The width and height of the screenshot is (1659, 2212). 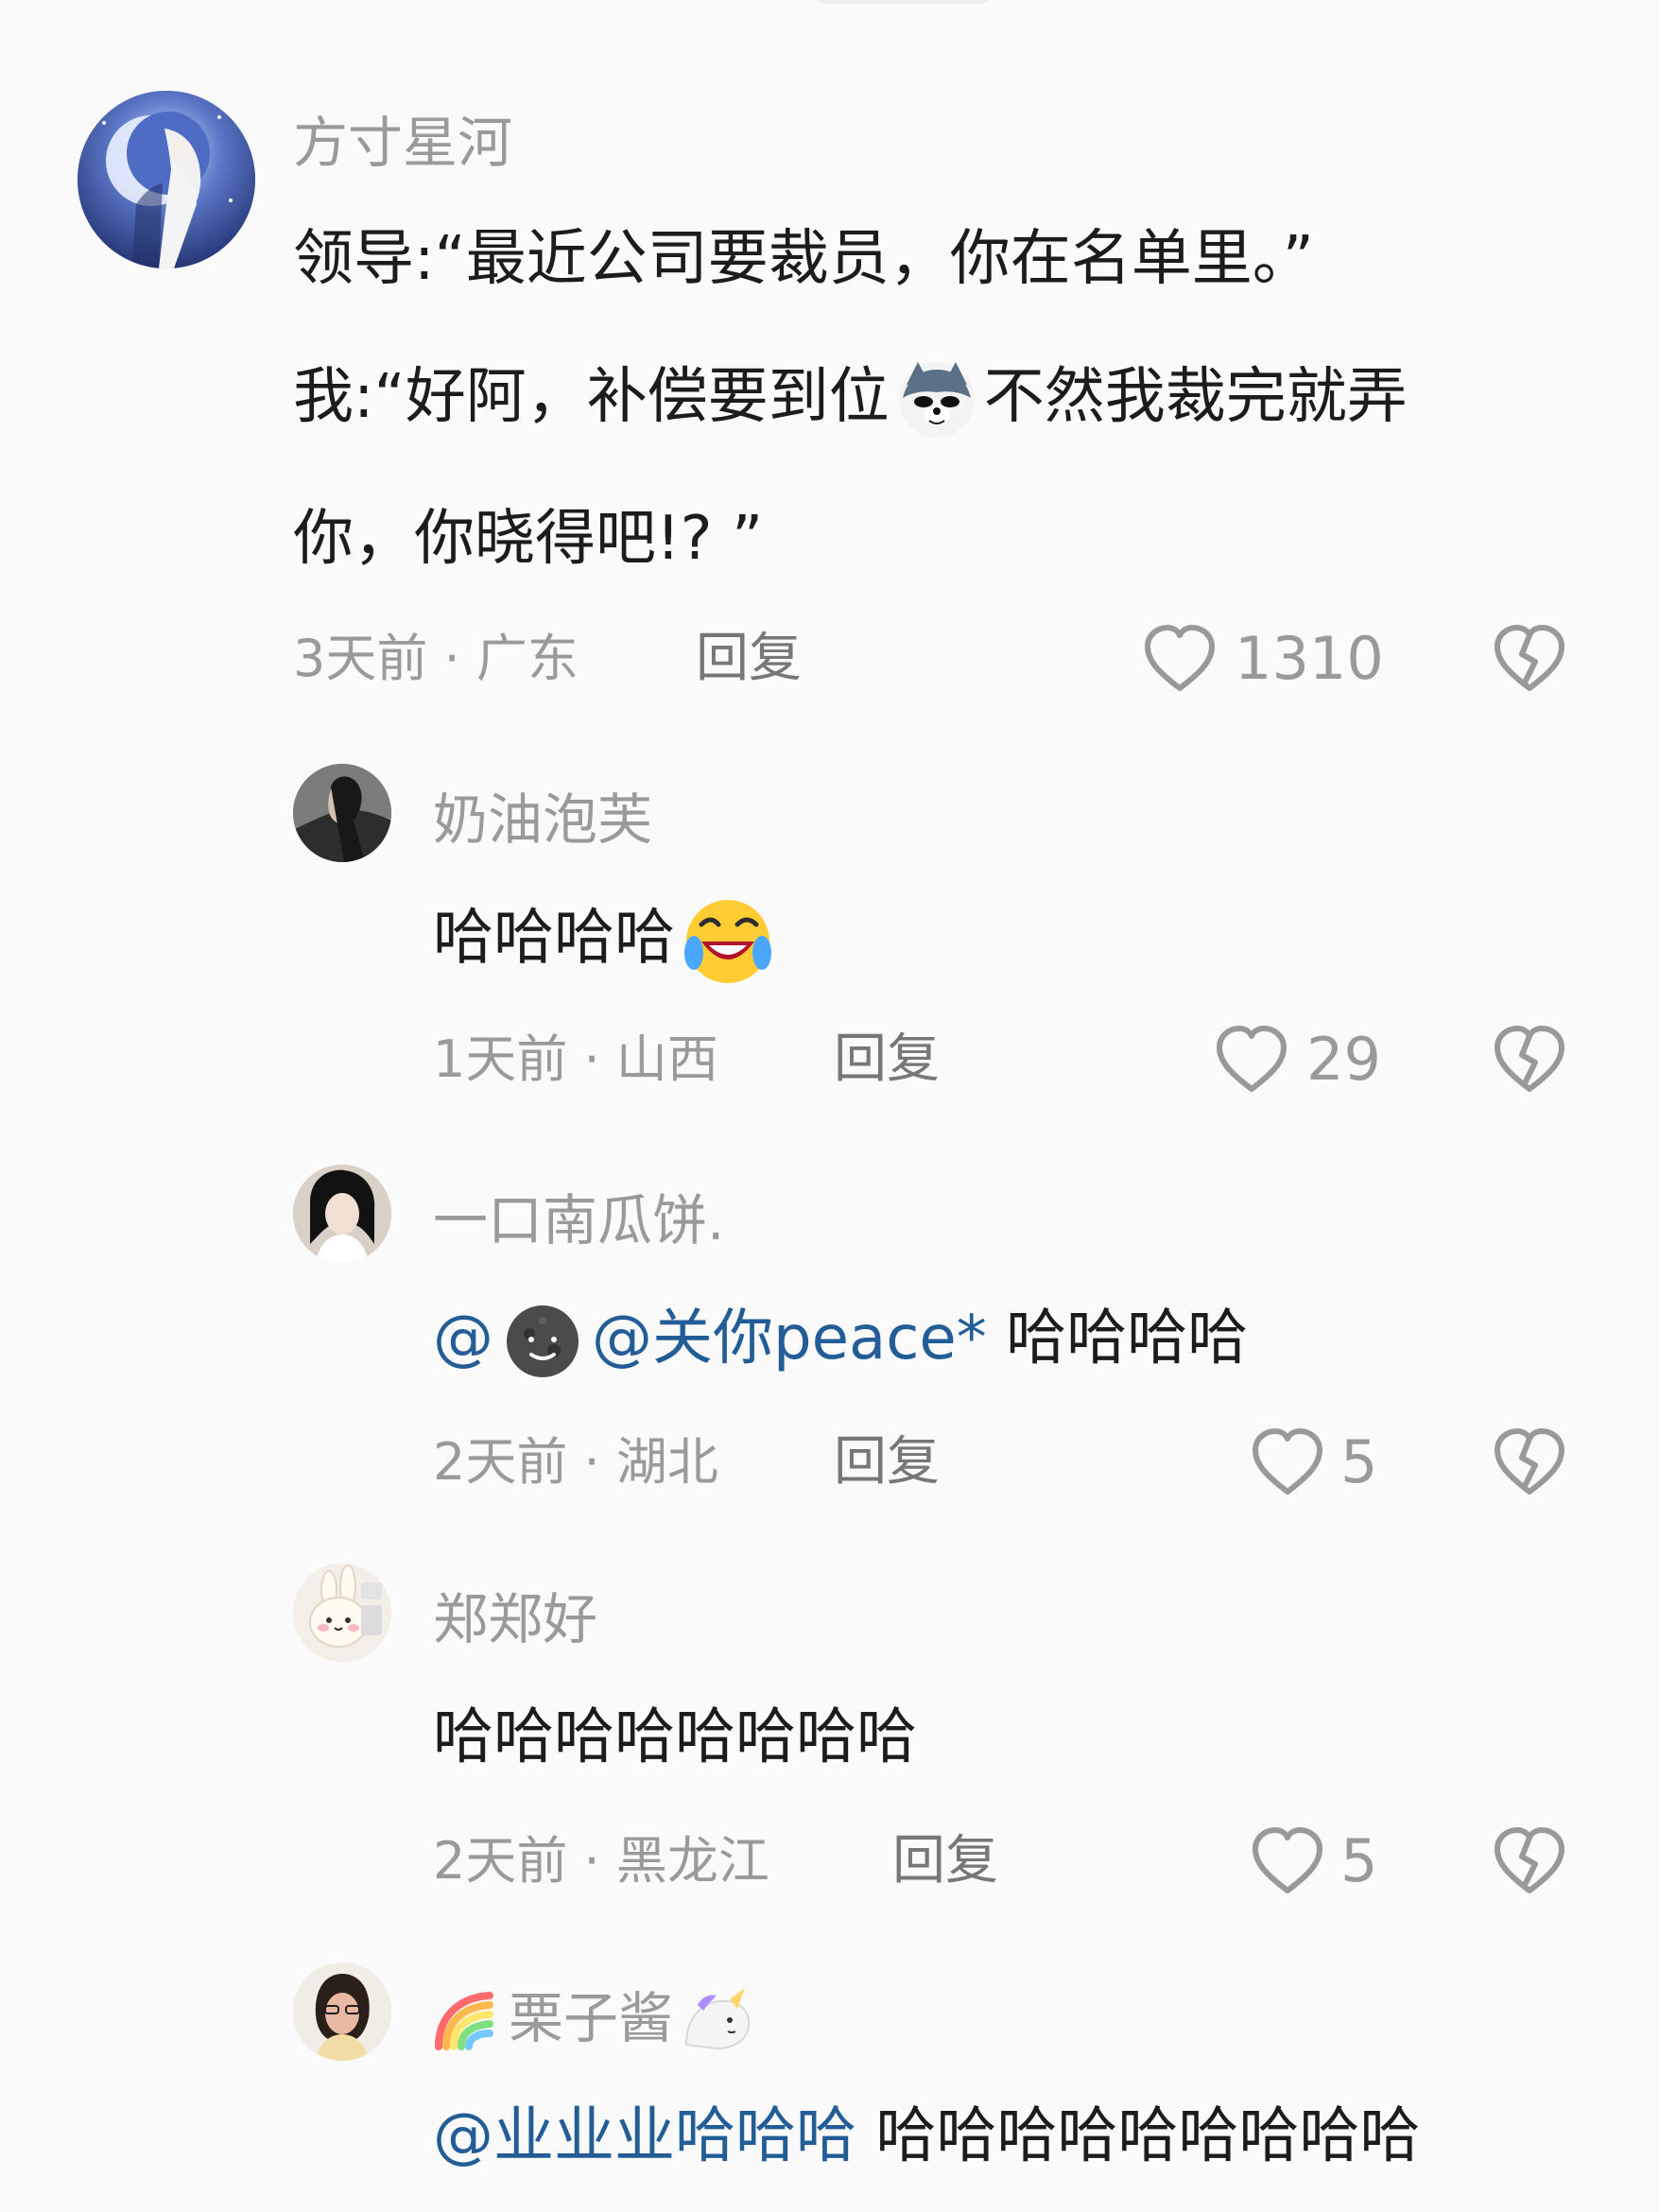 I want to click on username: 栗子酱, so click(x=594, y=2018).